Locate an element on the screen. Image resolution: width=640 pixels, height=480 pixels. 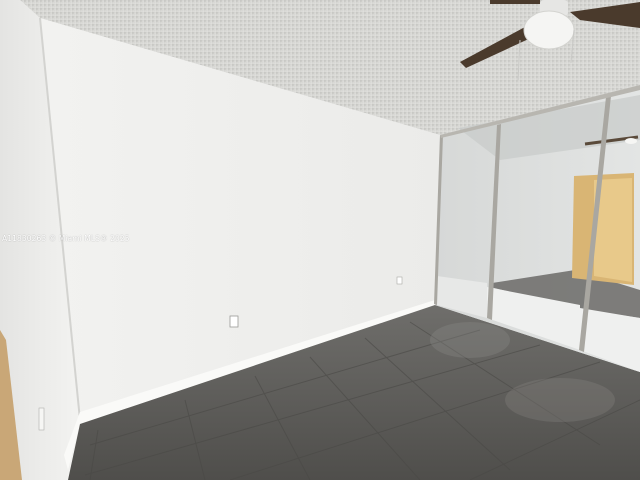
listing-watermark: A11830263 © Miami MLS® 2025 is located at coordinates (66, 238).